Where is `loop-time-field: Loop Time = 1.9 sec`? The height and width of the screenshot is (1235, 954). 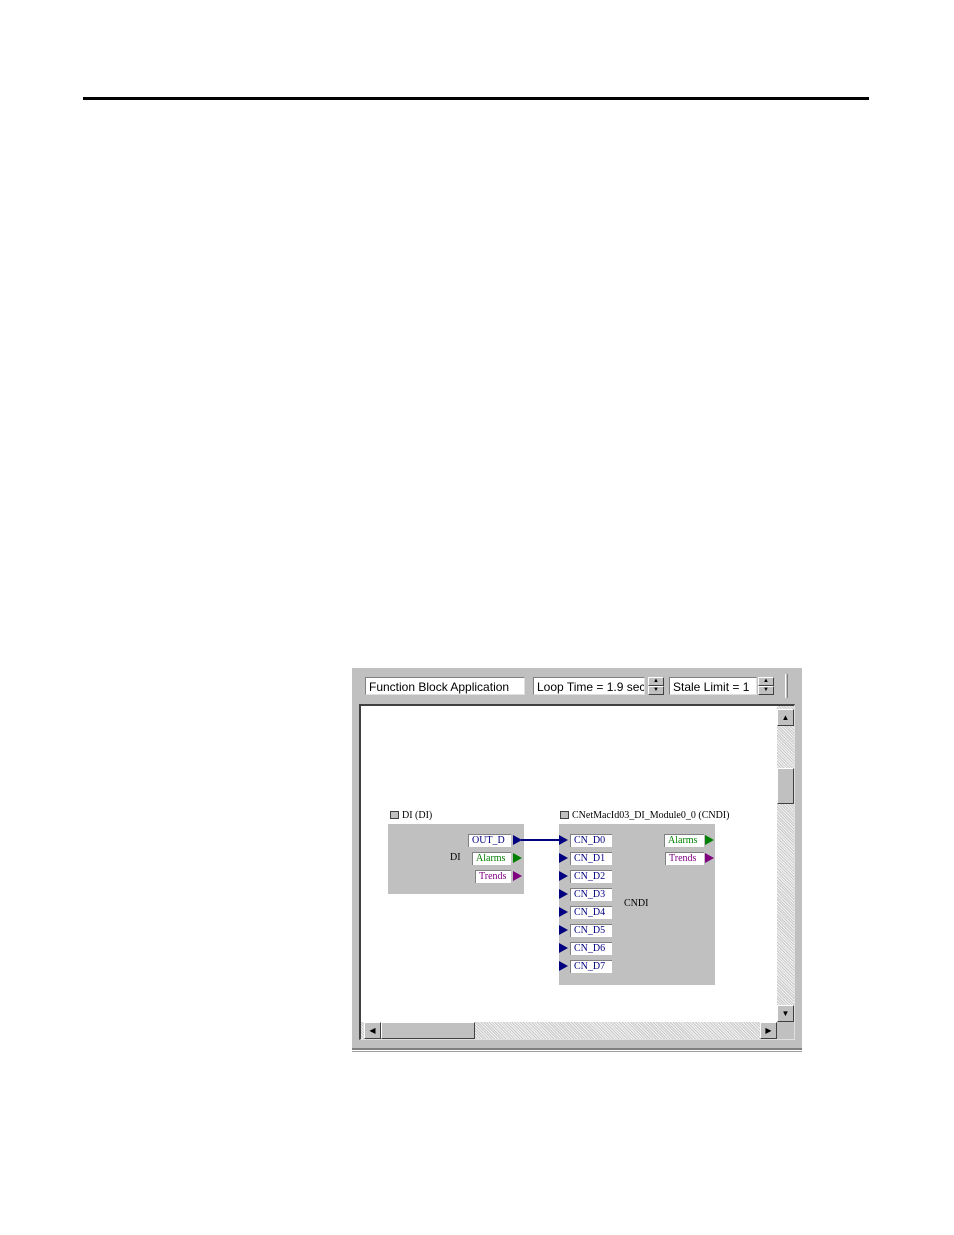 loop-time-field: Loop Time = 1.9 sec is located at coordinates (589, 686).